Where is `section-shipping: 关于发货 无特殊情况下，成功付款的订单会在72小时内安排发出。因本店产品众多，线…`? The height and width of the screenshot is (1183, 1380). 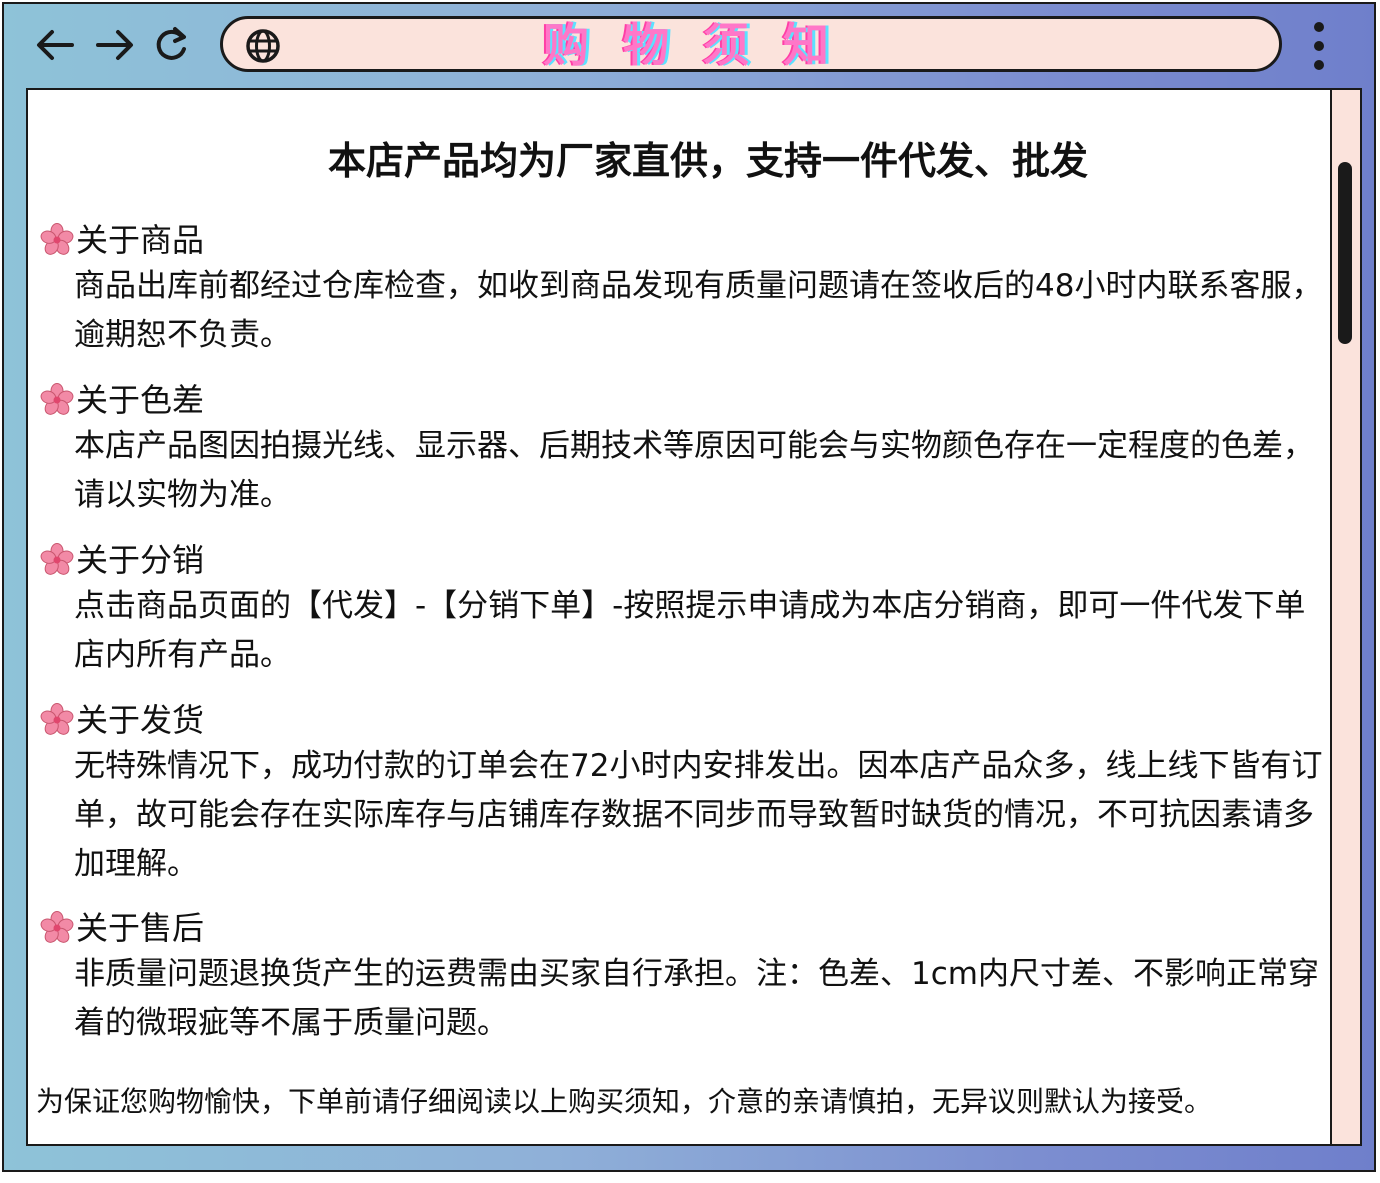 section-shipping: 关于发货 无特殊情况下，成功付款的订单会在72小时内安排发出。因本店产品众多，线… is located at coordinates (685, 794).